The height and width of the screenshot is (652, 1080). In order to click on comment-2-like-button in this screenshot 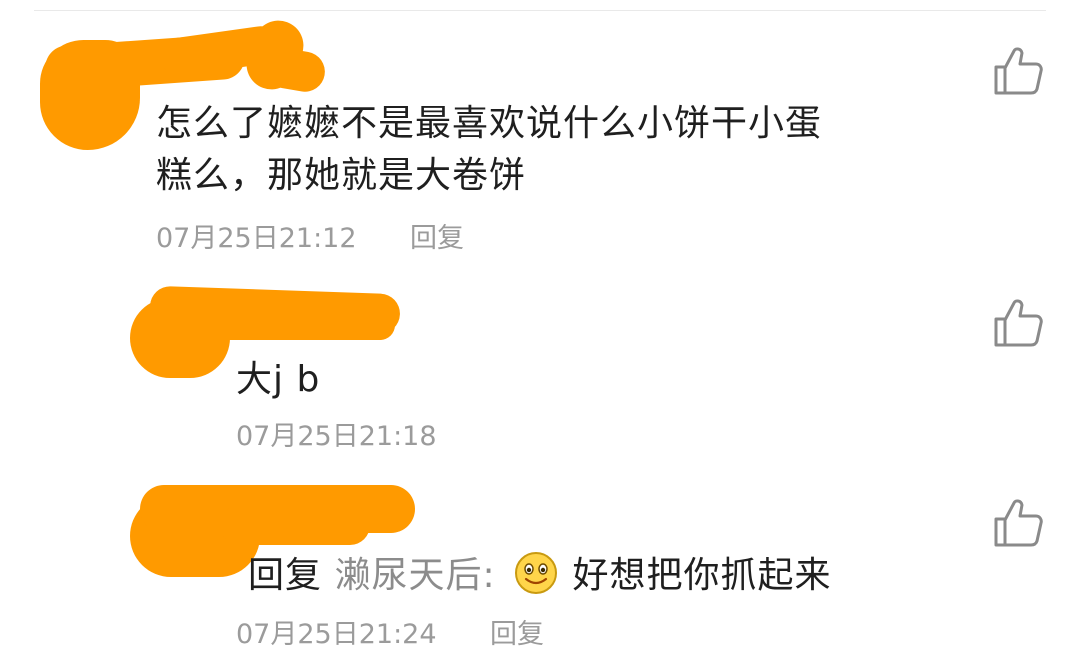, I will do `click(1018, 323)`.